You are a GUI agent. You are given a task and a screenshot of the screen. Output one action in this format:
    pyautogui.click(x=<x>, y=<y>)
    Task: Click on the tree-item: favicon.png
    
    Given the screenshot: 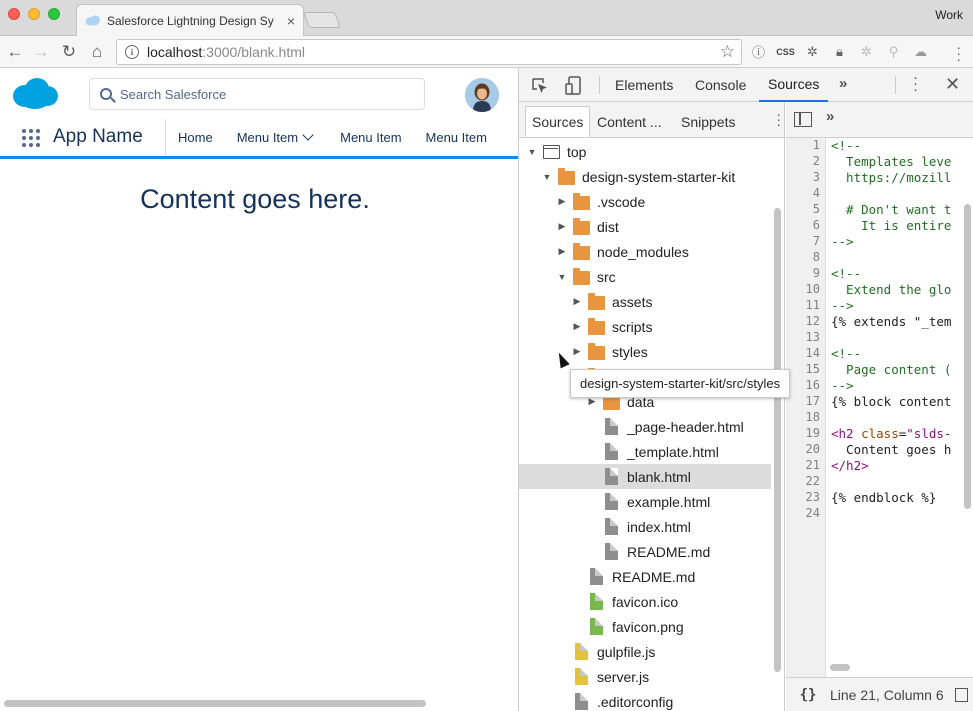 What is the action you would take?
    pyautogui.click(x=645, y=626)
    